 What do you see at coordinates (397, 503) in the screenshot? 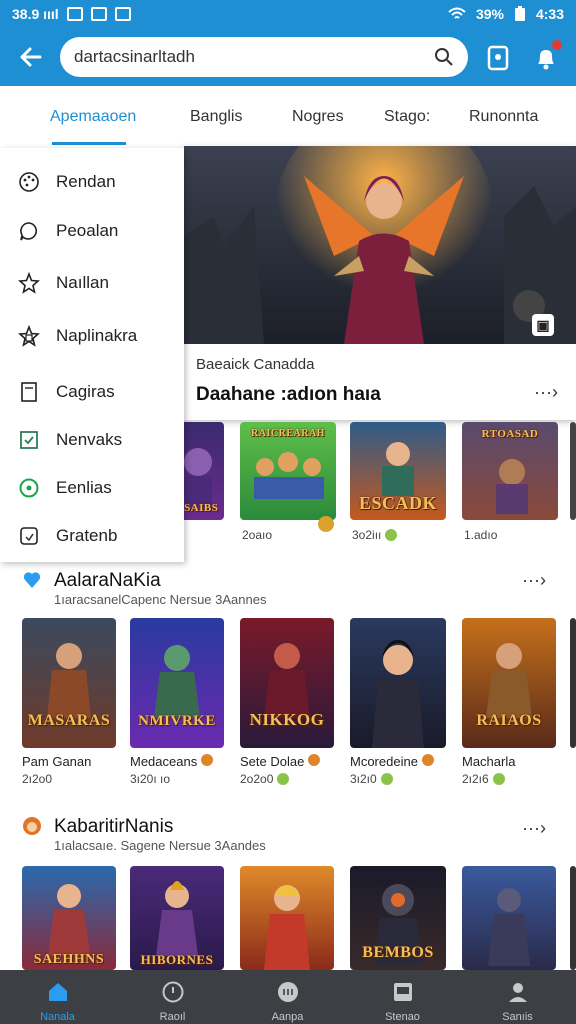
I see `game-card-art-title: ESCADK` at bounding box center [397, 503].